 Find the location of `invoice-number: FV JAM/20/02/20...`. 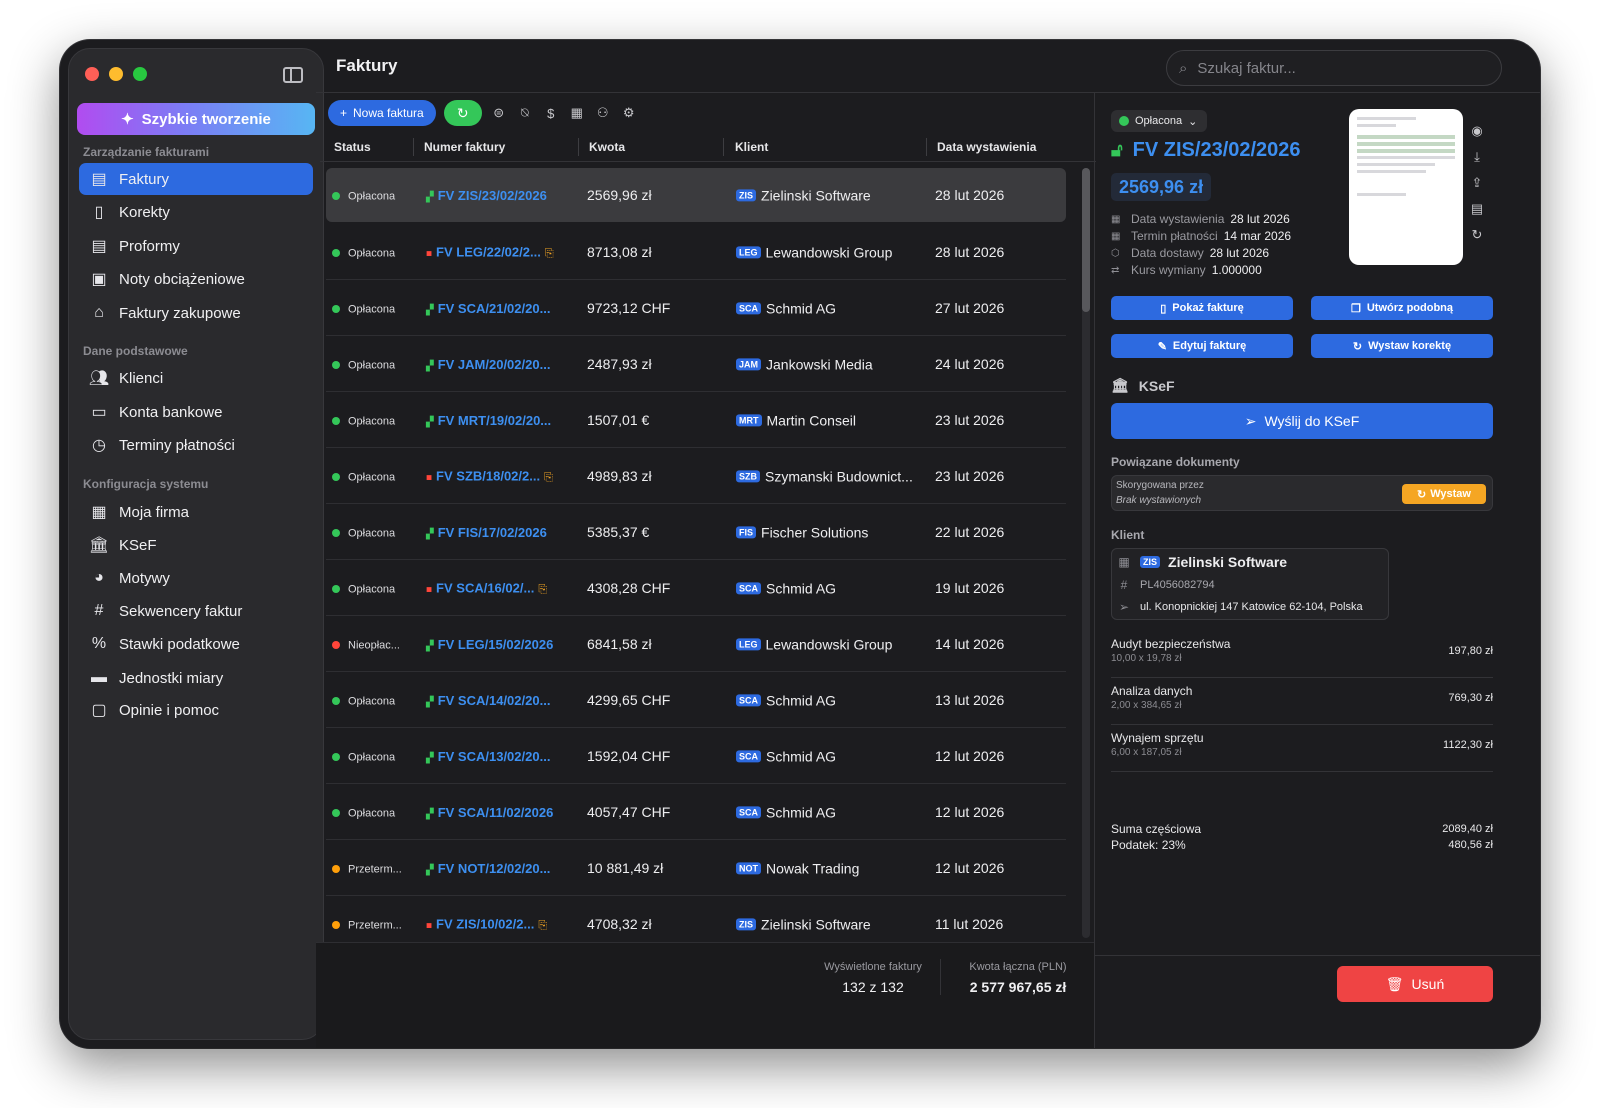

invoice-number: FV JAM/20/02/20... is located at coordinates (494, 364).